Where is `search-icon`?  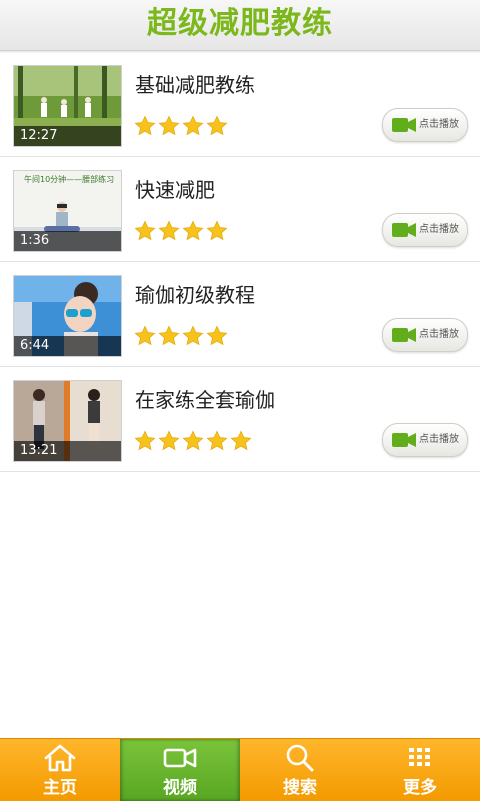 search-icon is located at coordinates (300, 758).